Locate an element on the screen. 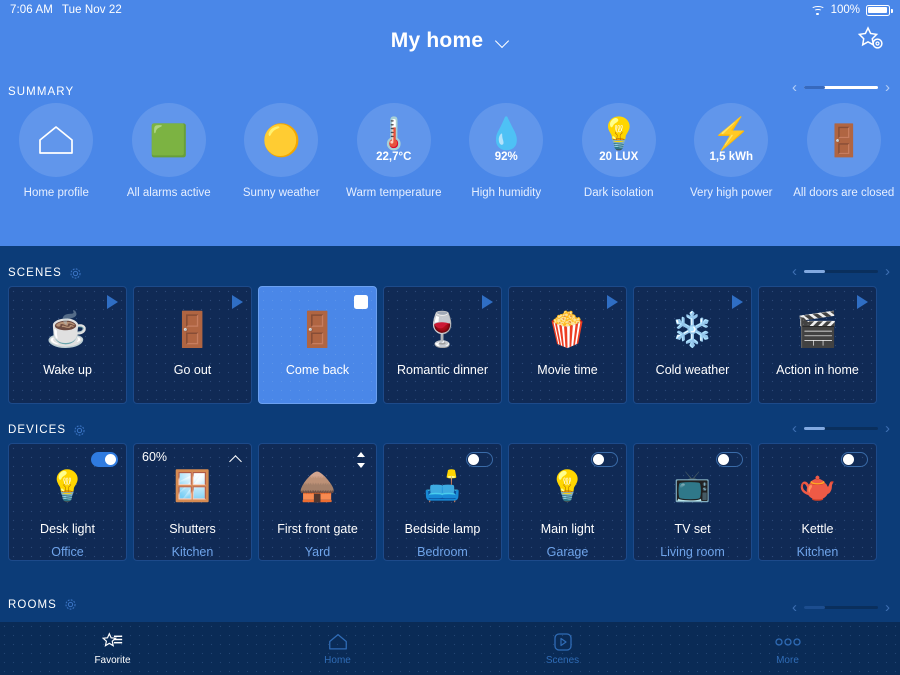 This screenshot has height=675, width=900. summary-item: 💡 20 LUX Dark isolation is located at coordinates (619, 163).